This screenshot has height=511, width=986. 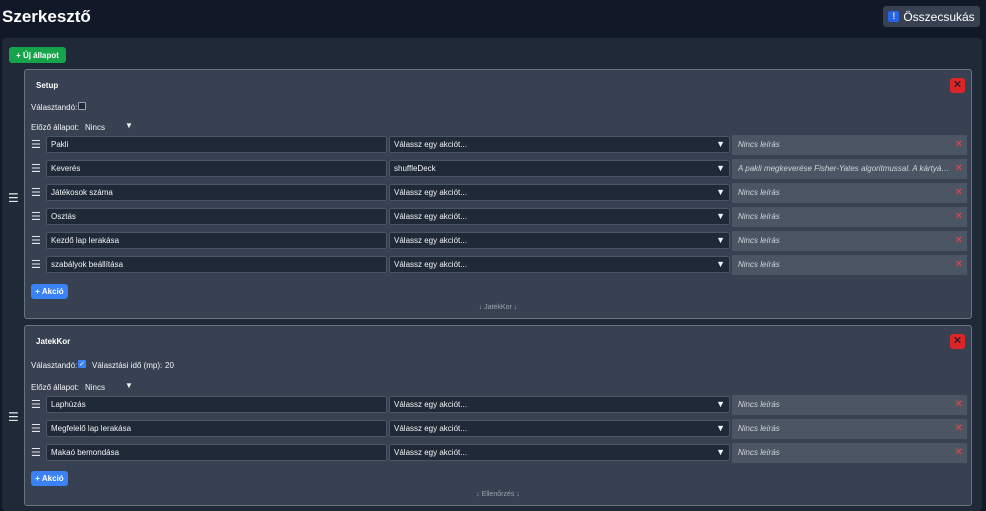 What do you see at coordinates (46, 16) in the screenshot?
I see `page-title: Szerkesztő` at bounding box center [46, 16].